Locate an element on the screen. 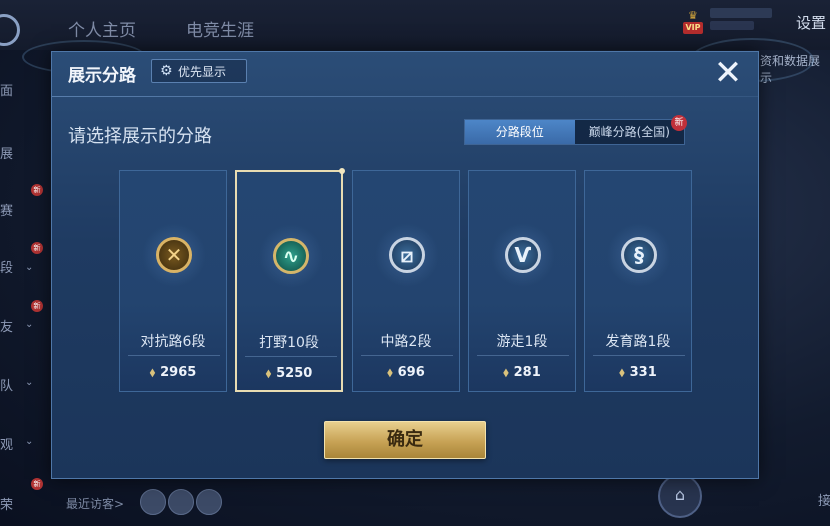 This screenshot has height=526, width=830. dialog-title: 展示分路 is located at coordinates (102, 76).